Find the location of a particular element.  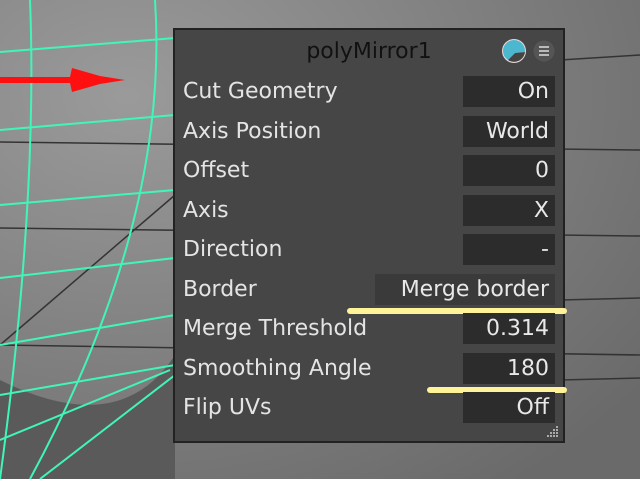

attribute-label: Smoothing Angle is located at coordinates (277, 368).